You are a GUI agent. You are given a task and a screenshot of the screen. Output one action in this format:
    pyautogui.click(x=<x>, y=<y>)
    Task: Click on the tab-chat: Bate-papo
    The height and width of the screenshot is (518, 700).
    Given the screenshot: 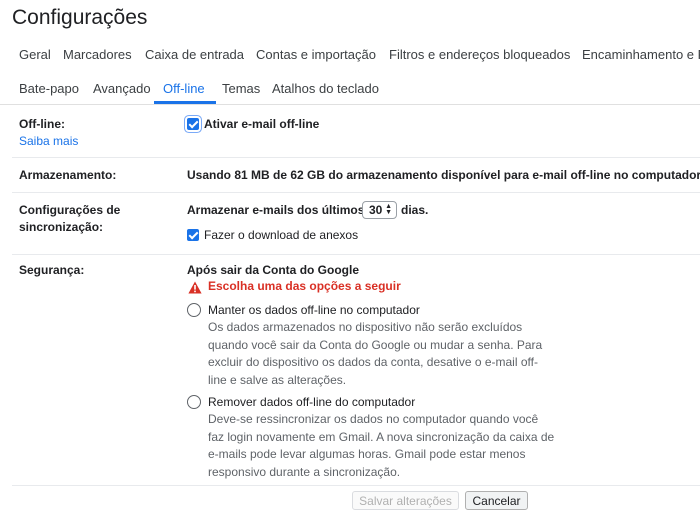 What is the action you would take?
    pyautogui.click(x=49, y=89)
    